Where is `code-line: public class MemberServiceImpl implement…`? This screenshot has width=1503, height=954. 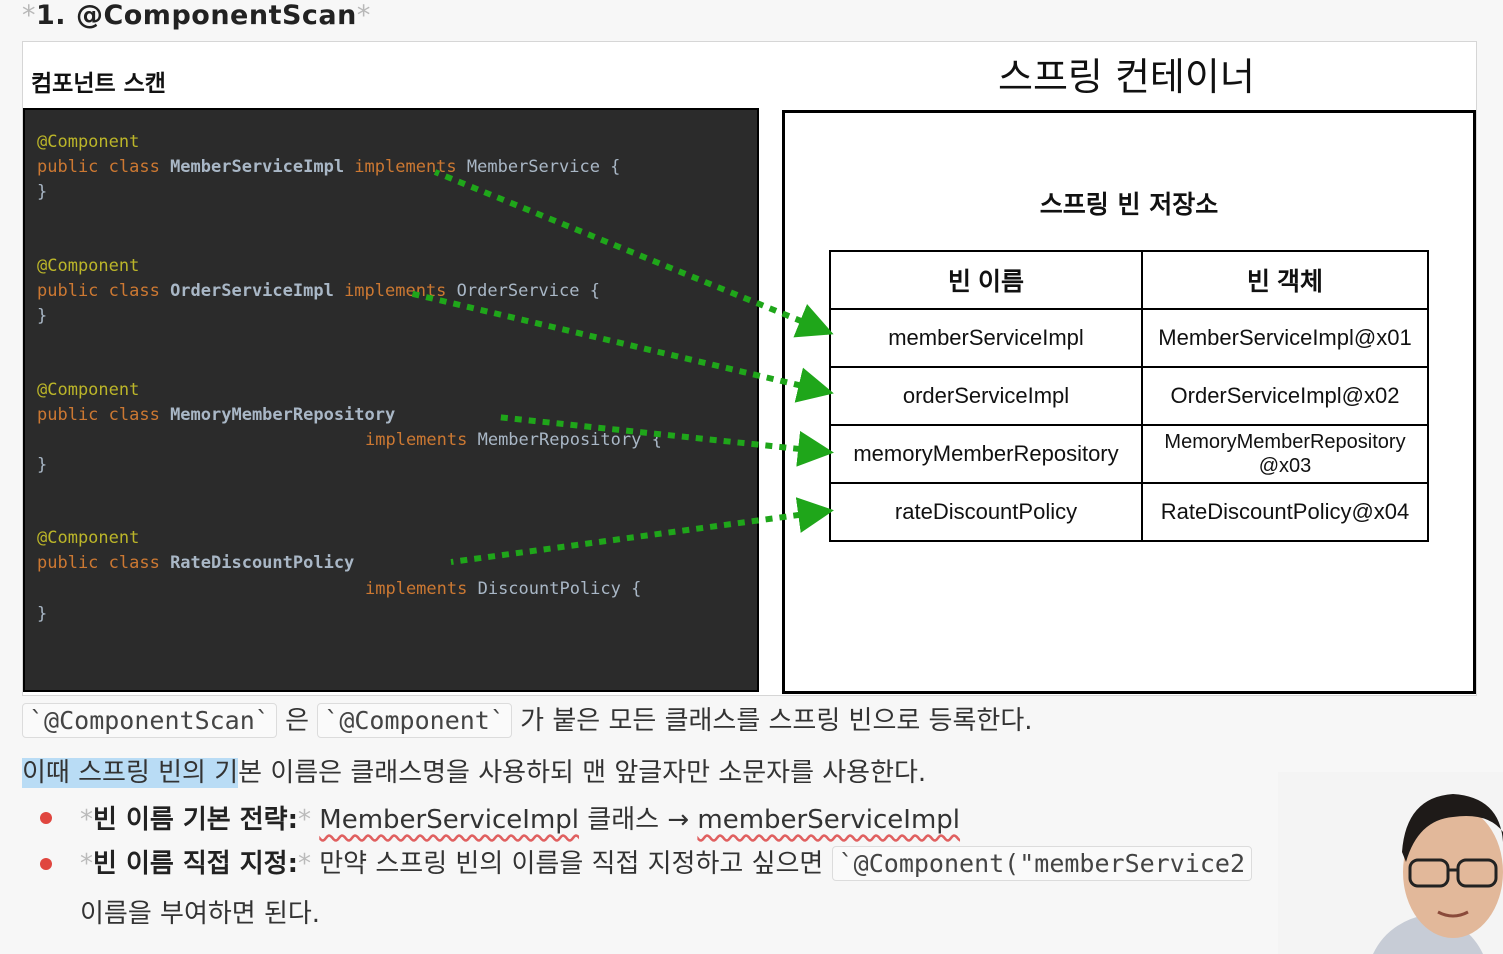 code-line: public class MemberServiceImpl implement… is located at coordinates (328, 167).